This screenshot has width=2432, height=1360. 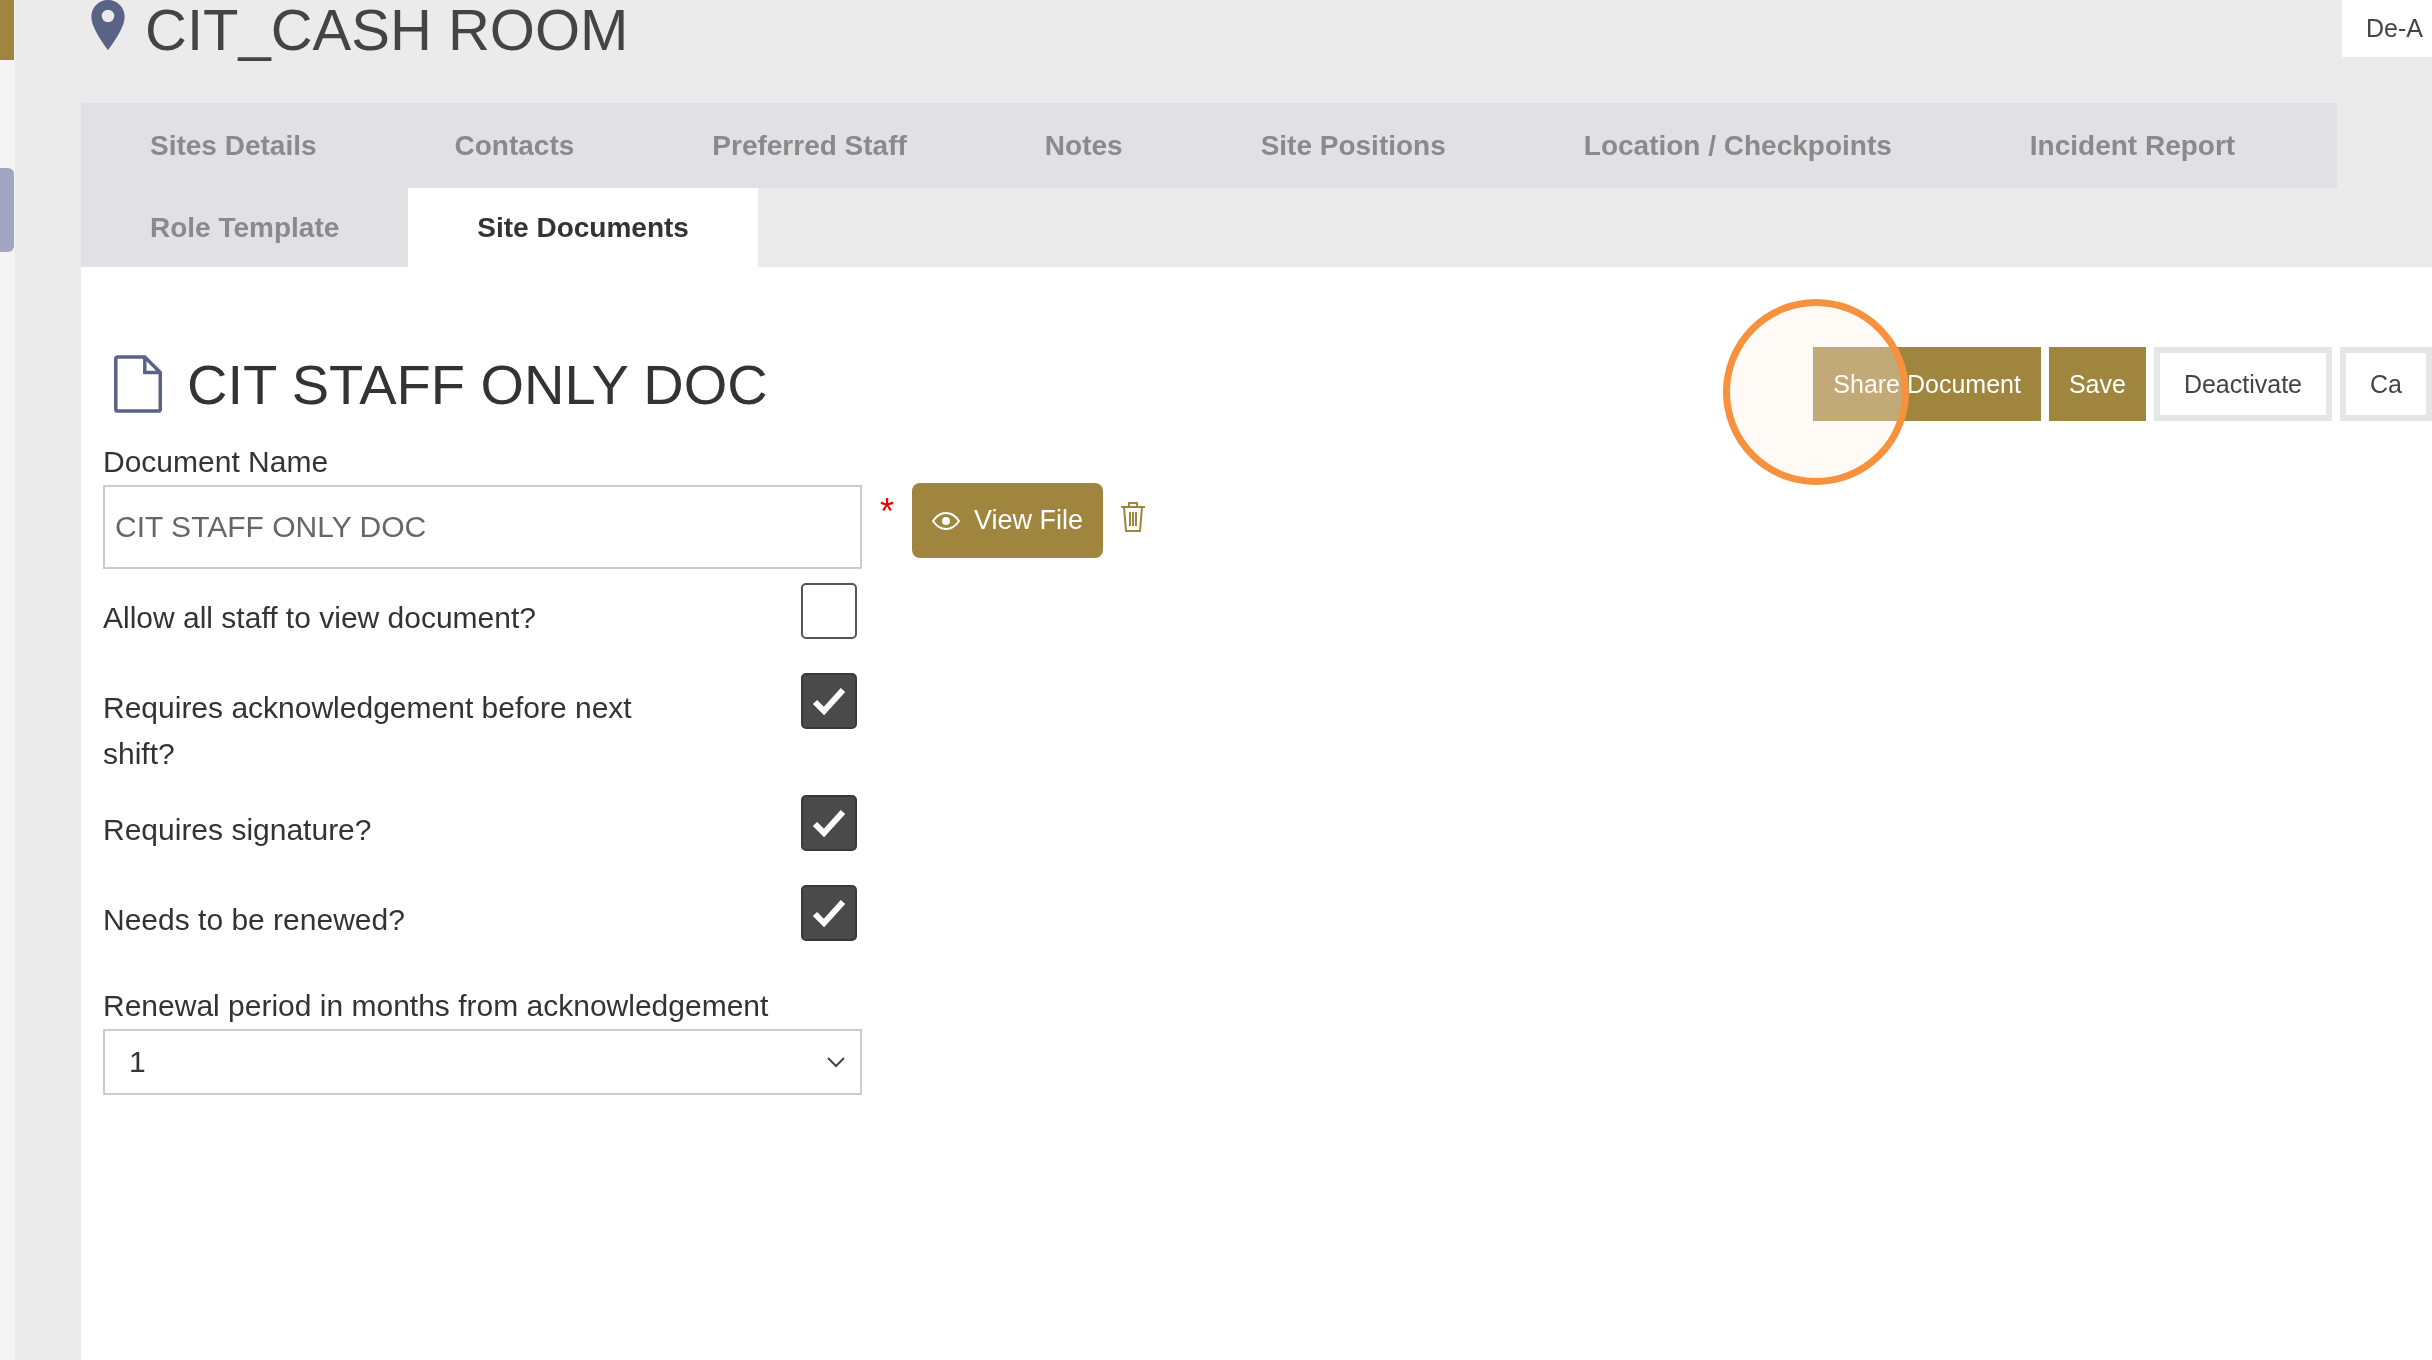 What do you see at coordinates (320, 618) in the screenshot?
I see `option-label: Allow all staff to view document?` at bounding box center [320, 618].